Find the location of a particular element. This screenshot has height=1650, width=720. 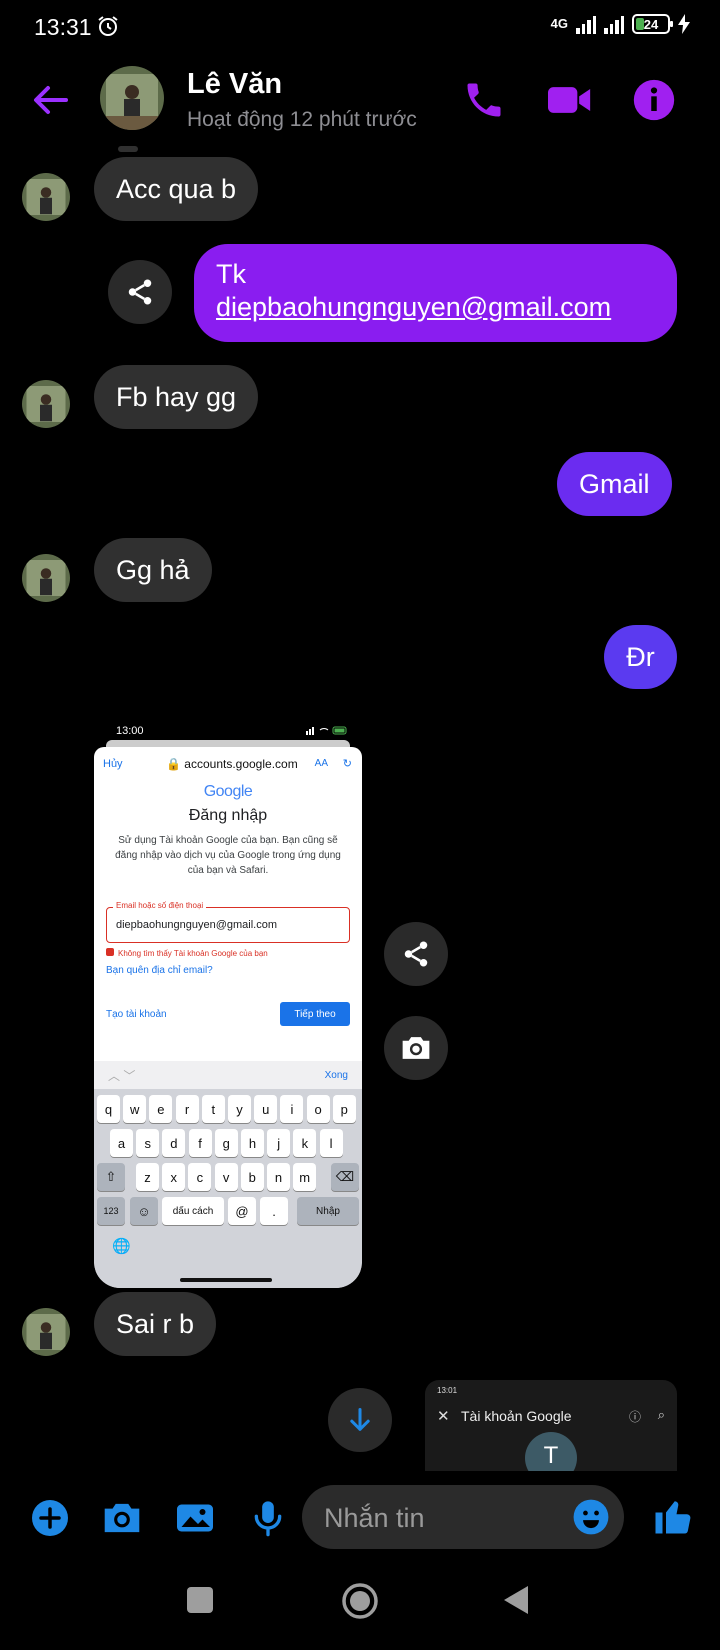

close-icon: ✕ is located at coordinates (443, 1416).